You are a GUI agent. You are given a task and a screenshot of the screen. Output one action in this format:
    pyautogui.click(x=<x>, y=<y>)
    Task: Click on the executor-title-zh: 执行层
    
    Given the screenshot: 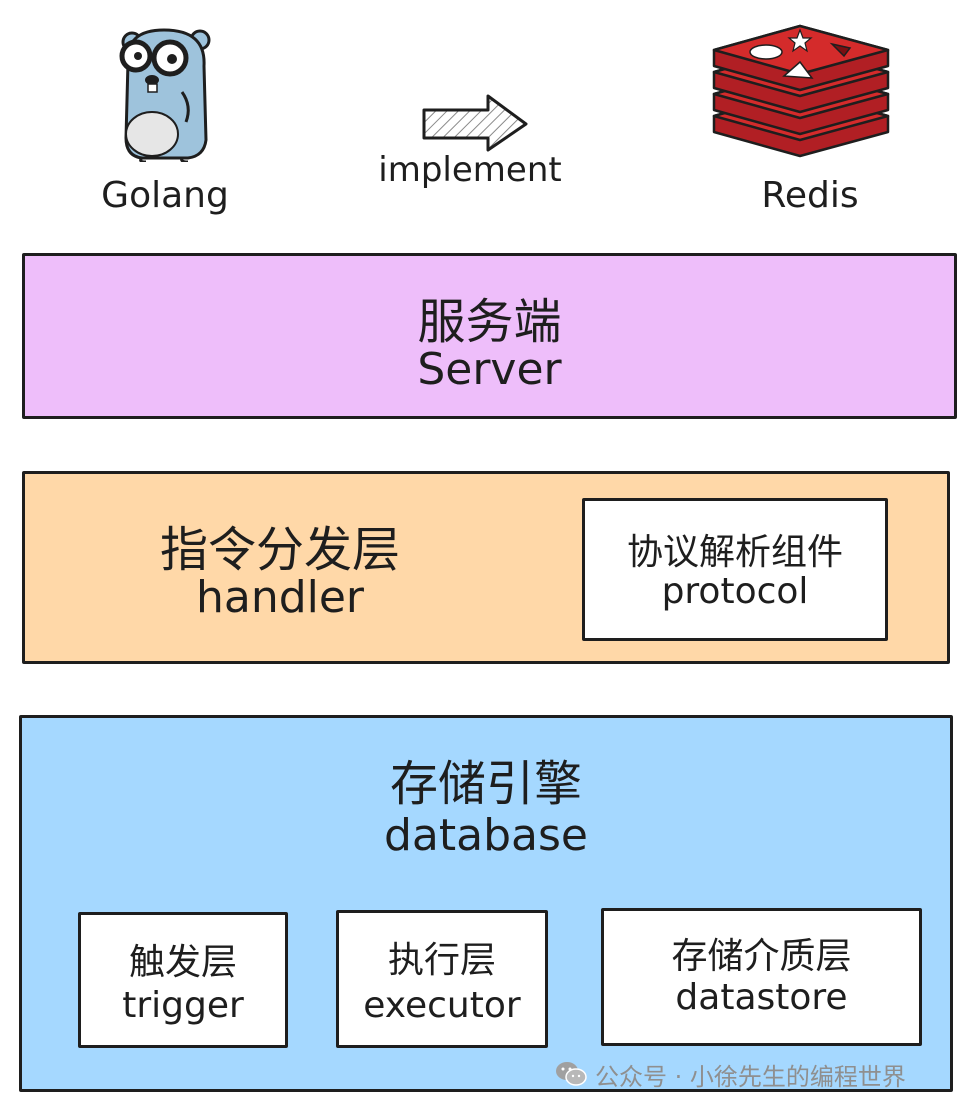 What is the action you would take?
    pyautogui.click(x=441, y=960)
    